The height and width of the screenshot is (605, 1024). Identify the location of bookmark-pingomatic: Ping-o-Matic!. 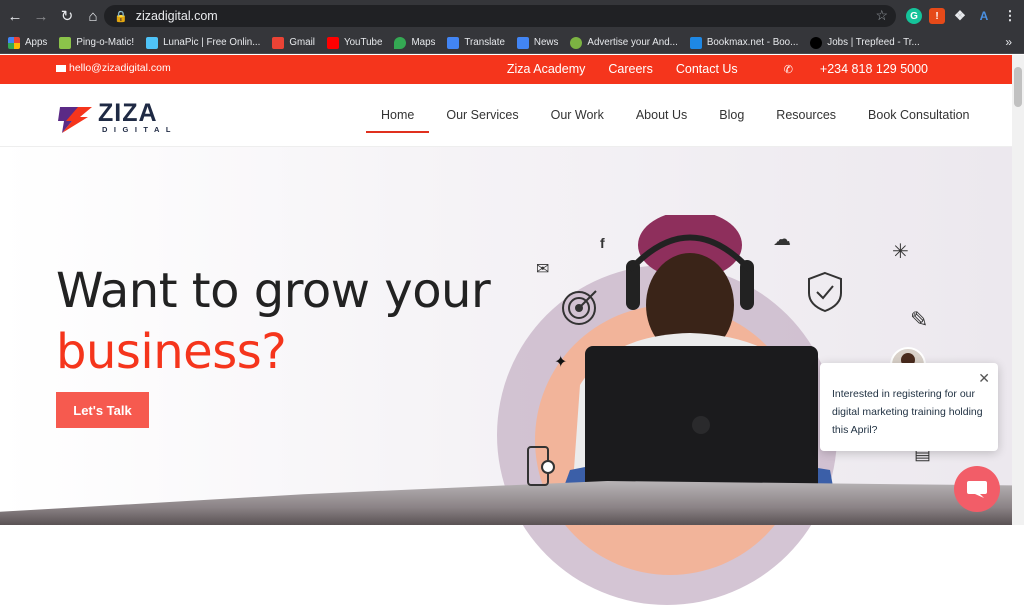
(97, 42).